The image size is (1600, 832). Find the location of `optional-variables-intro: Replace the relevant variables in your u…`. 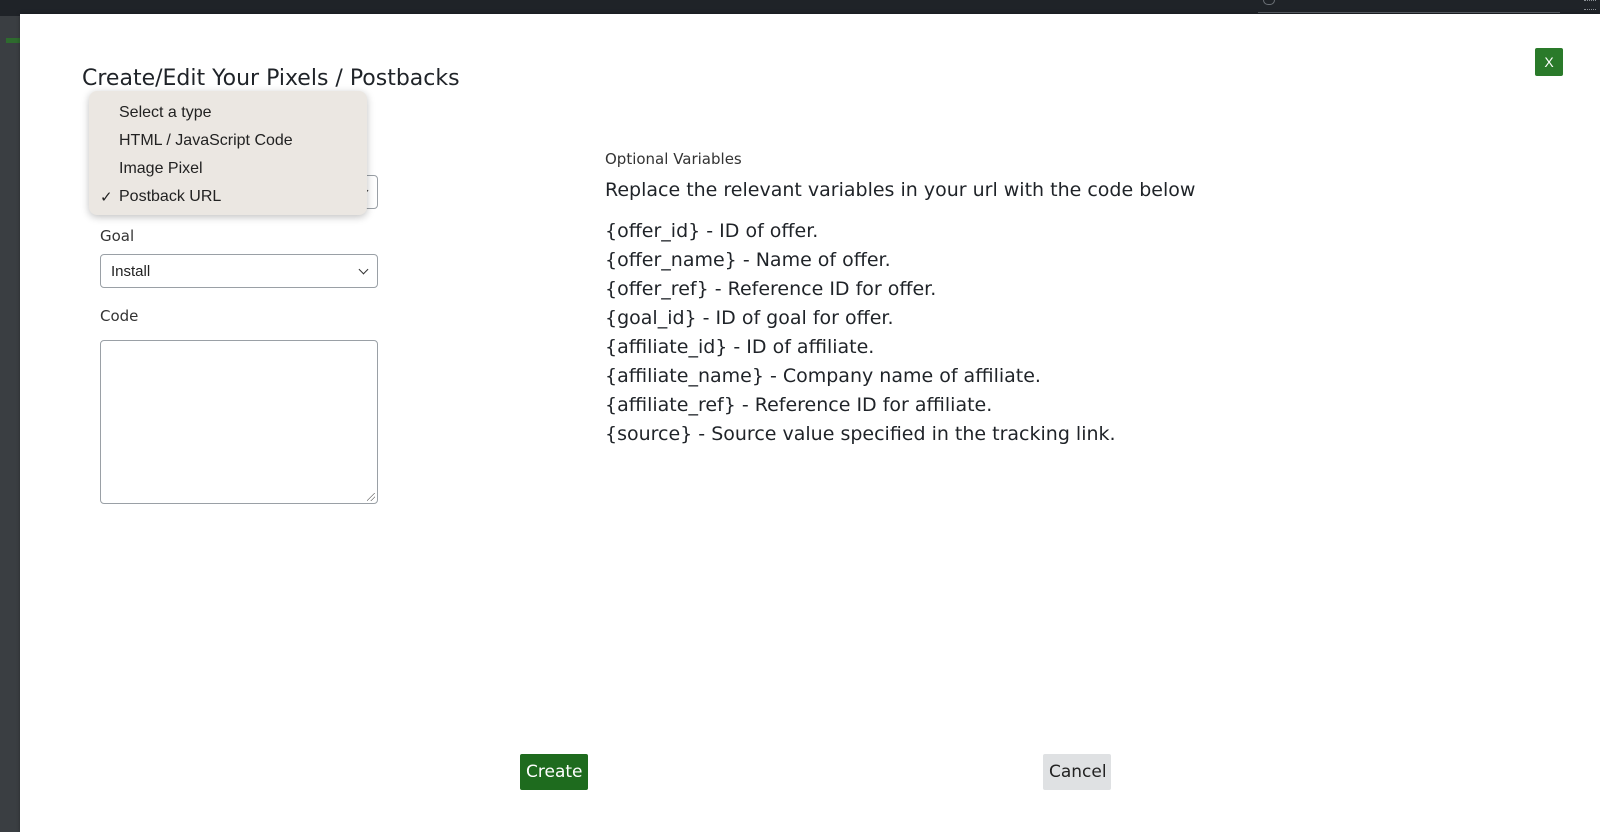

optional-variables-intro: Replace the relevant variables in your u… is located at coordinates (900, 190).